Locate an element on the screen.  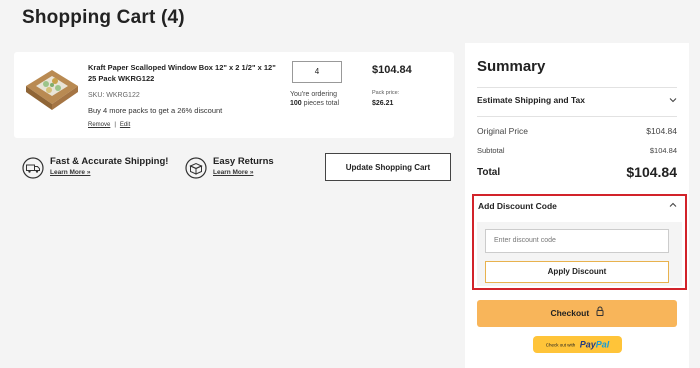
feature-fast-shipping: Fast & Accurate Shipping! Learn More » is located at coordinates (102, 169).